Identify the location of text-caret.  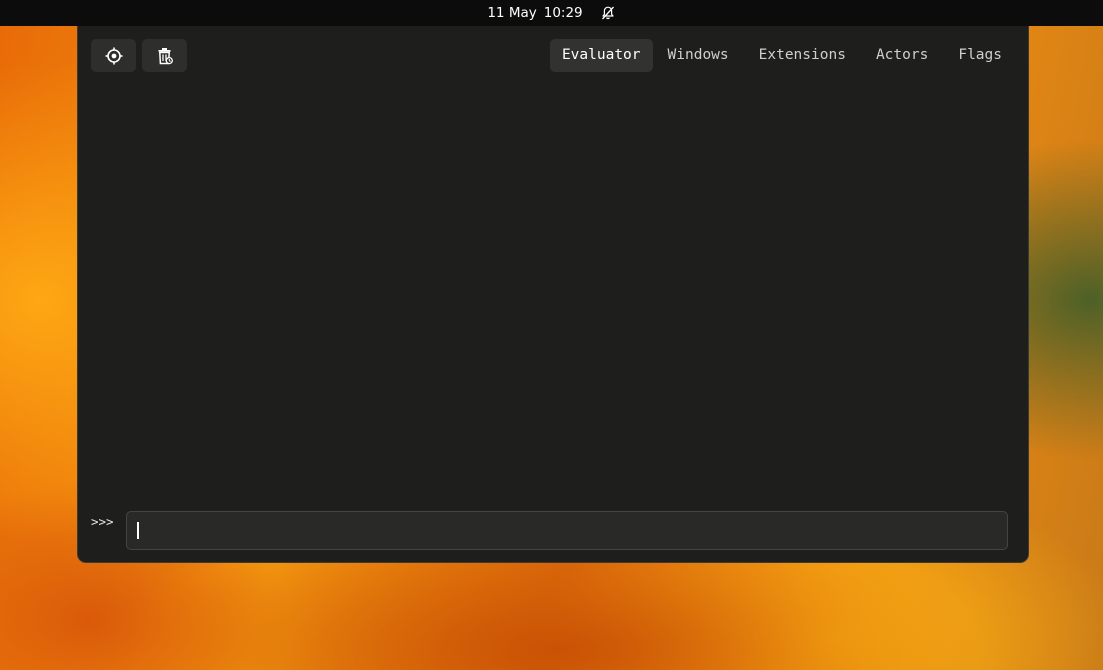
(138, 530).